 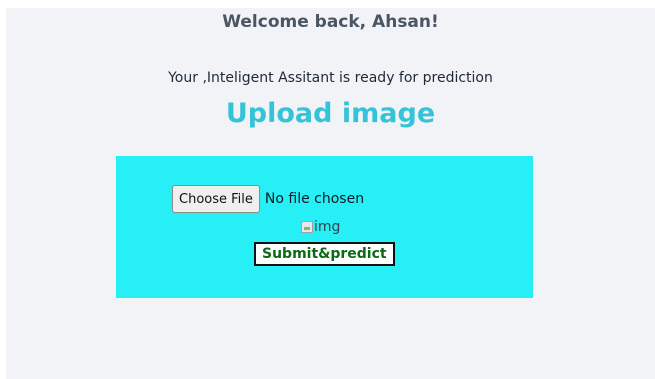 What do you see at coordinates (314, 199) in the screenshot?
I see `file-status-text: No file chosen` at bounding box center [314, 199].